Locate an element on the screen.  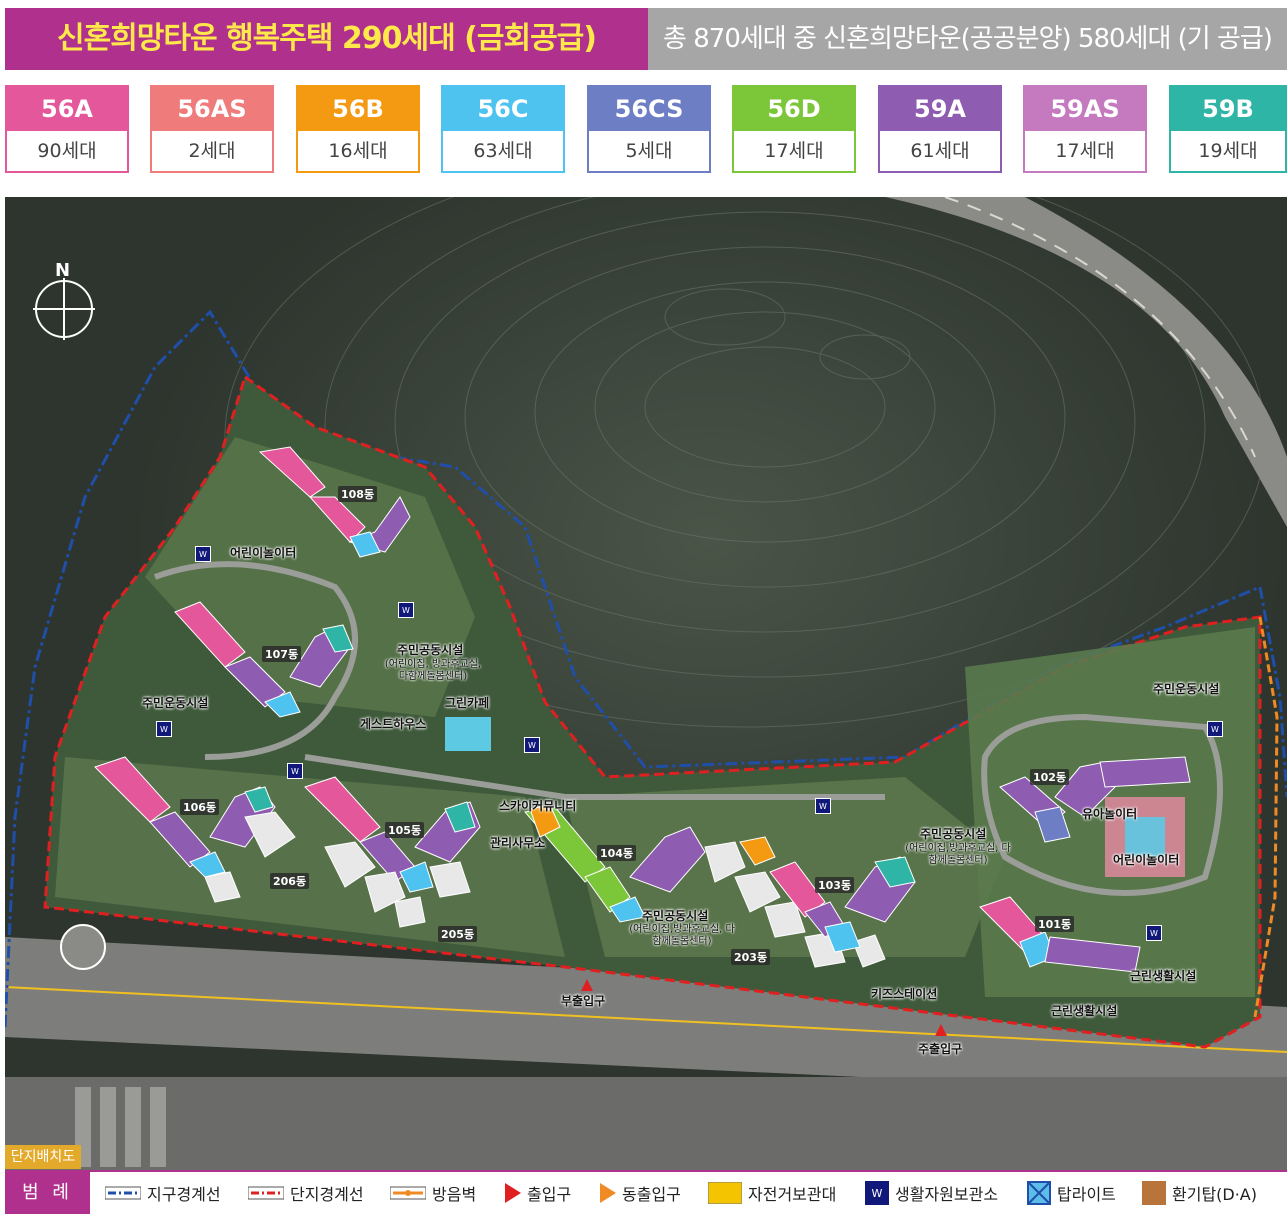
dong-label-206: 206동 is located at coordinates (290, 881).